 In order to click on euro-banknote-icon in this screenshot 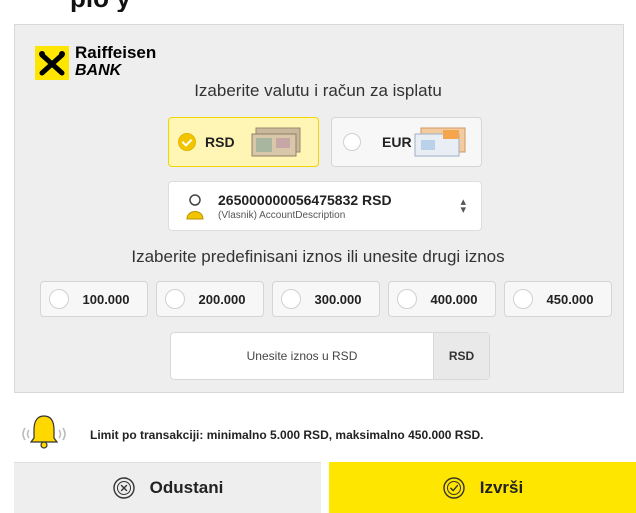, I will do `click(440, 142)`.